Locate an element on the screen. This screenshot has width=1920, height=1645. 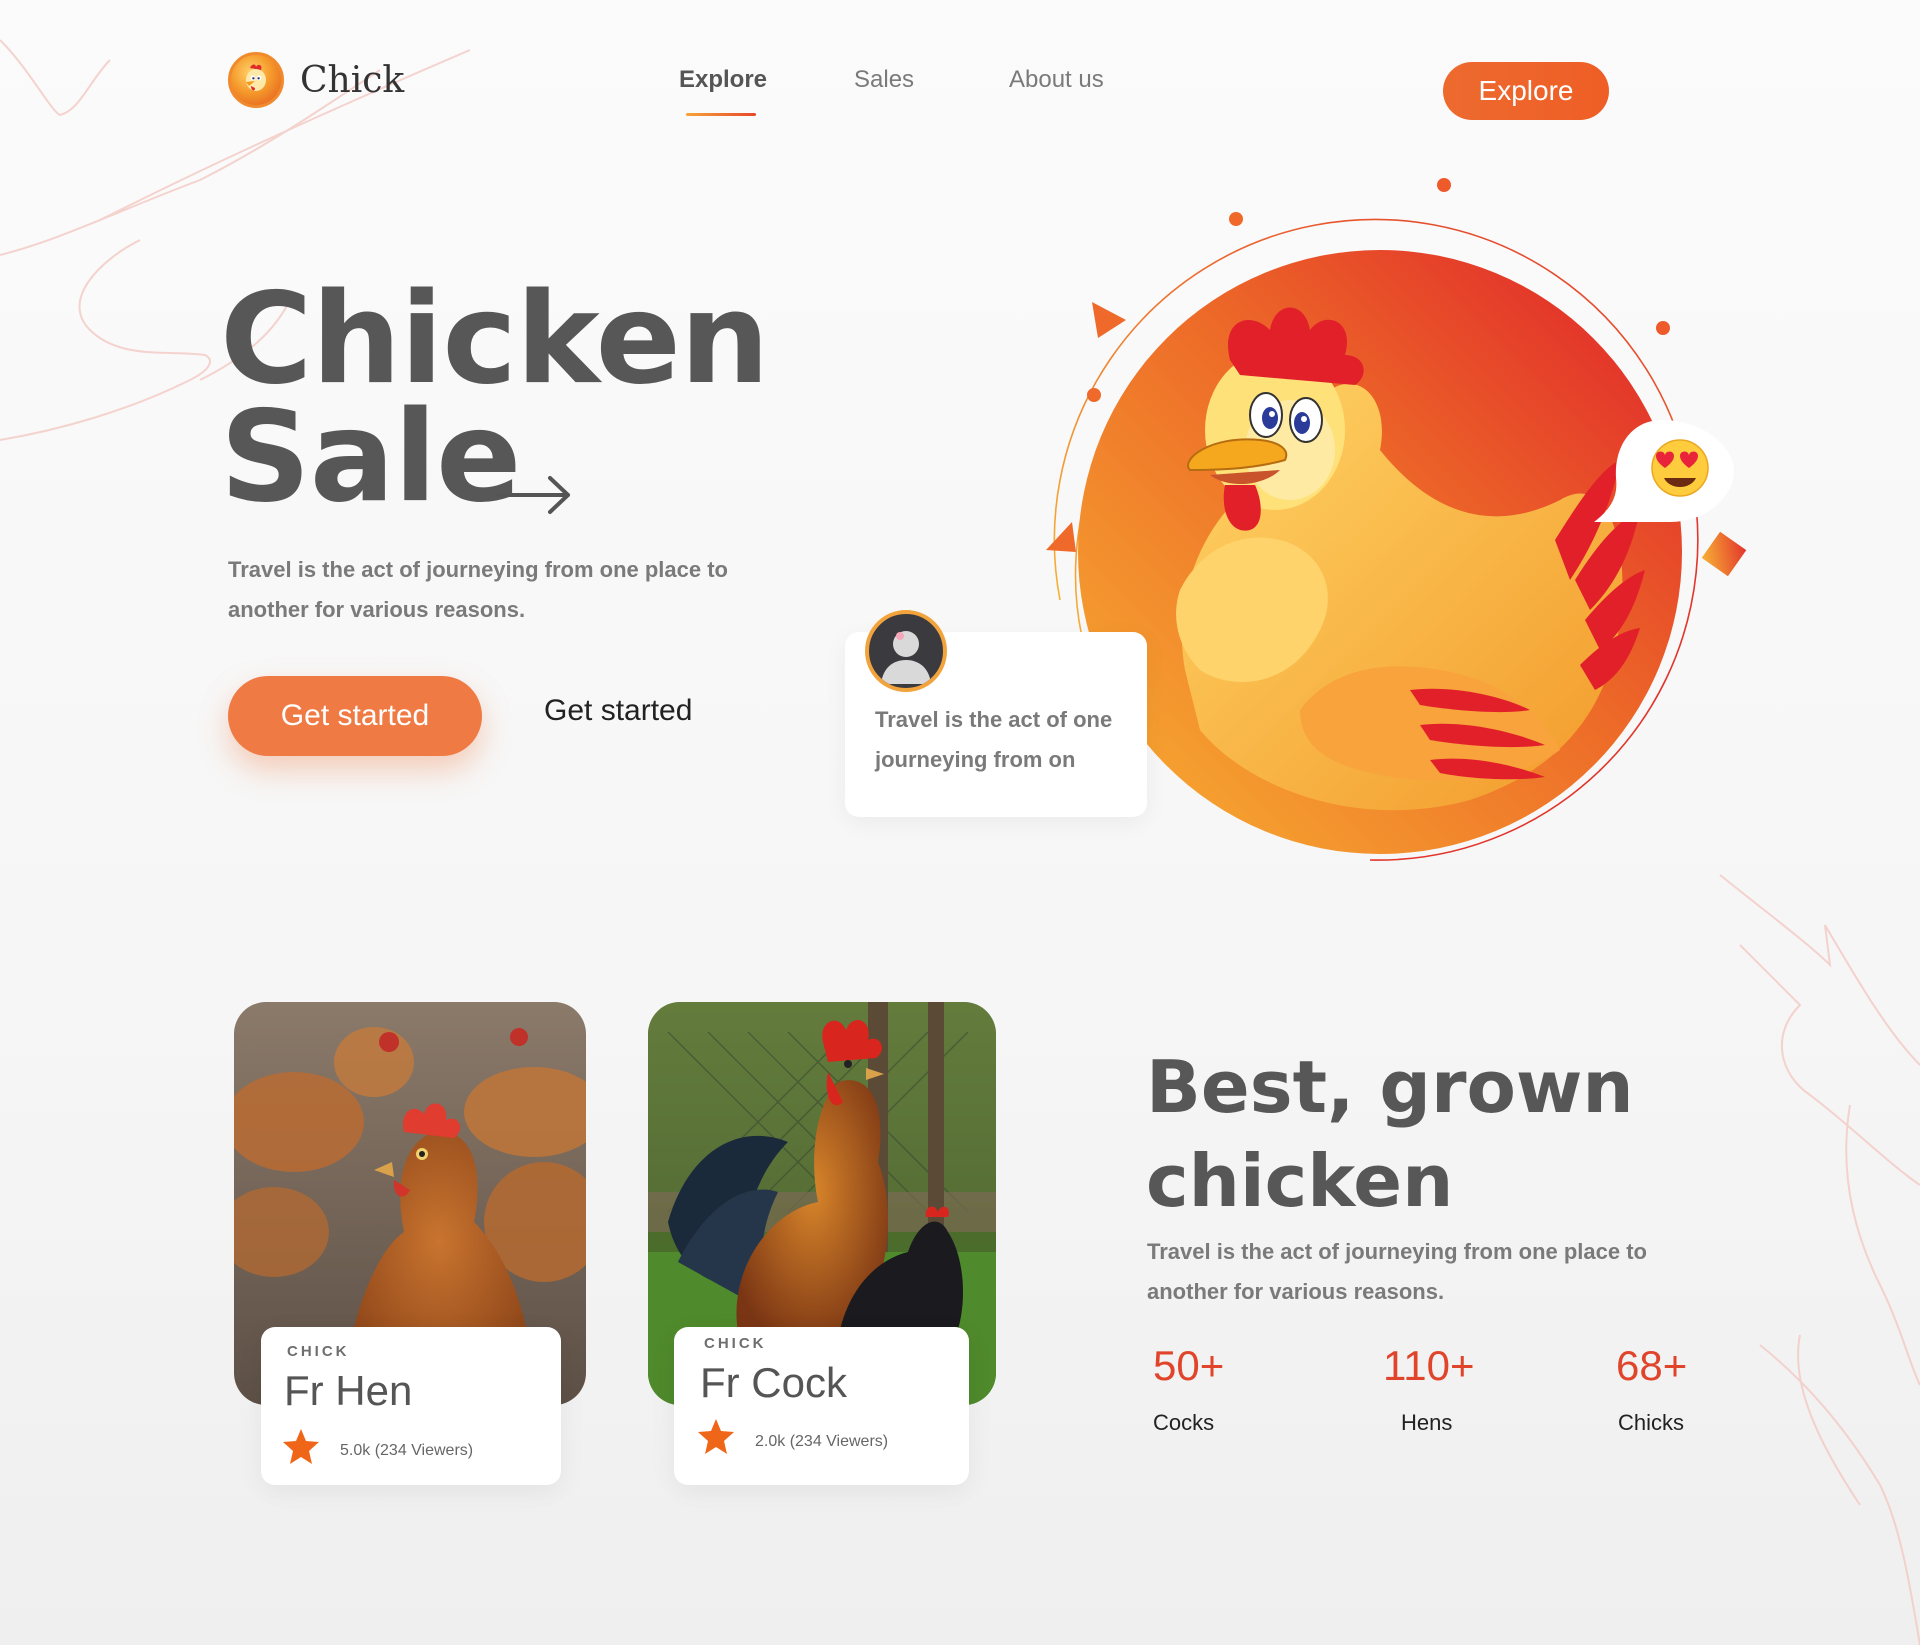
stat-value-cocks: 50+ is located at coordinates (1189, 1365).